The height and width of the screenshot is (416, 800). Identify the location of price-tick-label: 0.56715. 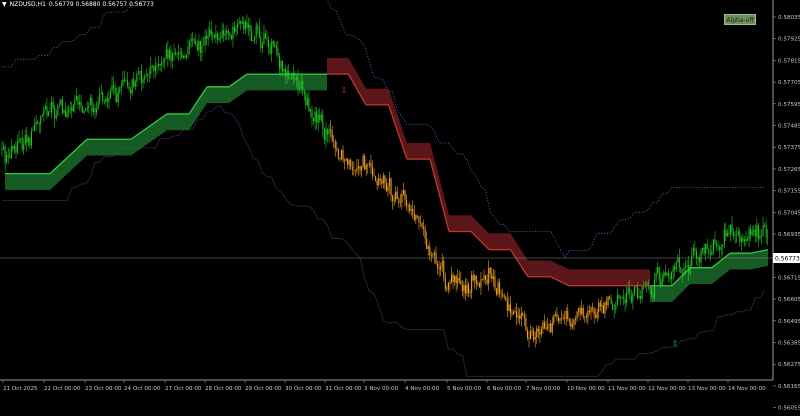
(789, 278).